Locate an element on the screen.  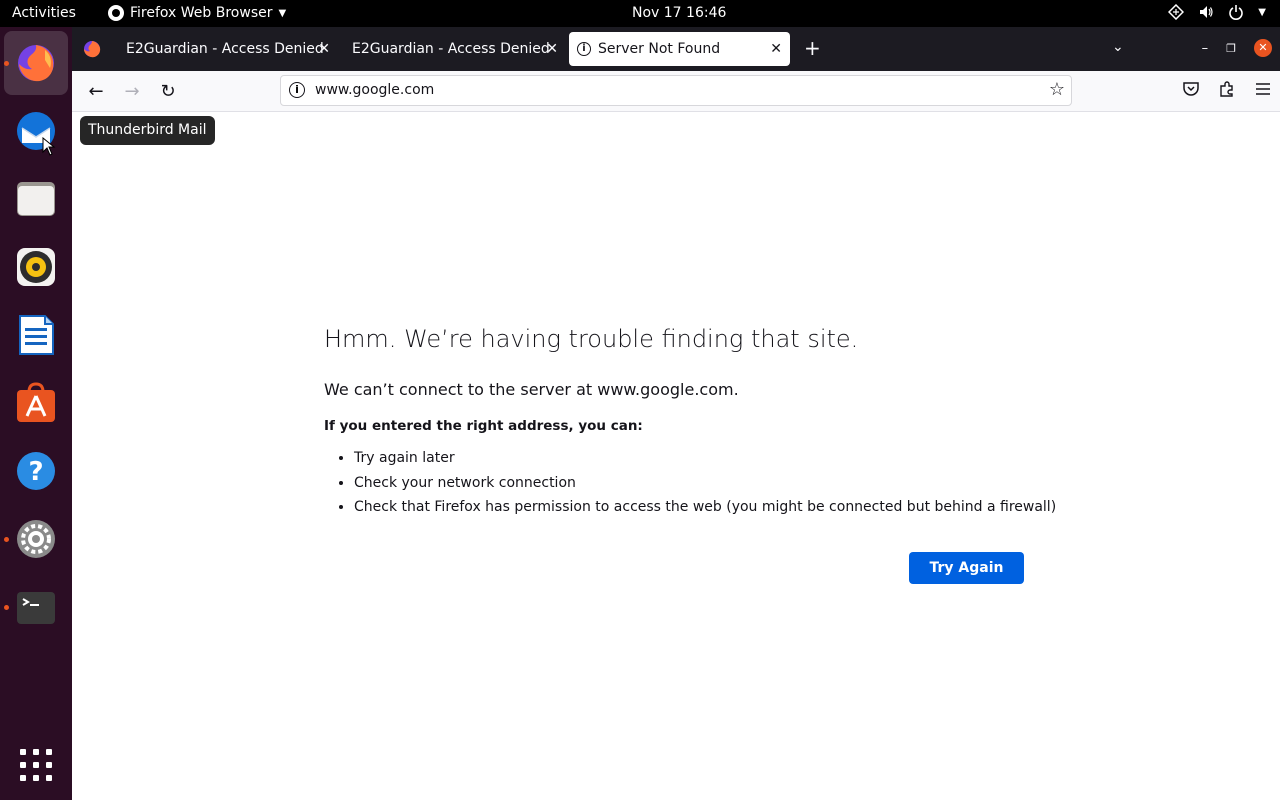
dock-item-writer is located at coordinates (36, 335).